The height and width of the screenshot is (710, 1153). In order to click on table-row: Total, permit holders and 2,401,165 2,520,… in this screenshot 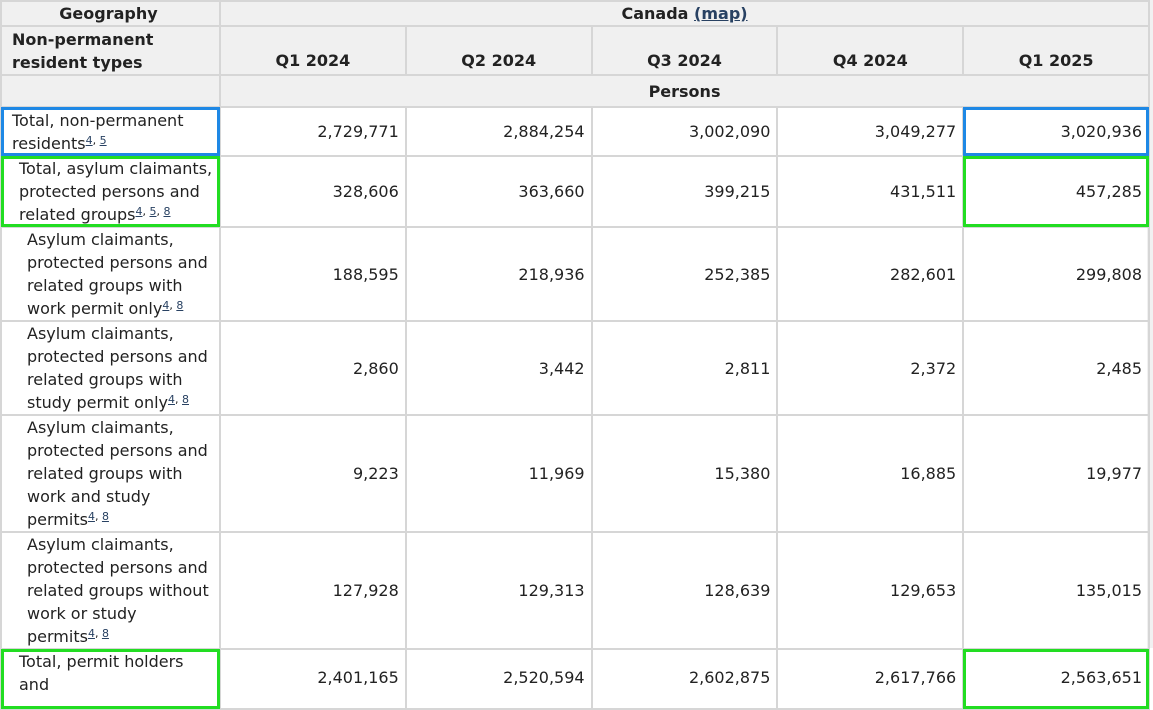, I will do `click(575, 679)`.